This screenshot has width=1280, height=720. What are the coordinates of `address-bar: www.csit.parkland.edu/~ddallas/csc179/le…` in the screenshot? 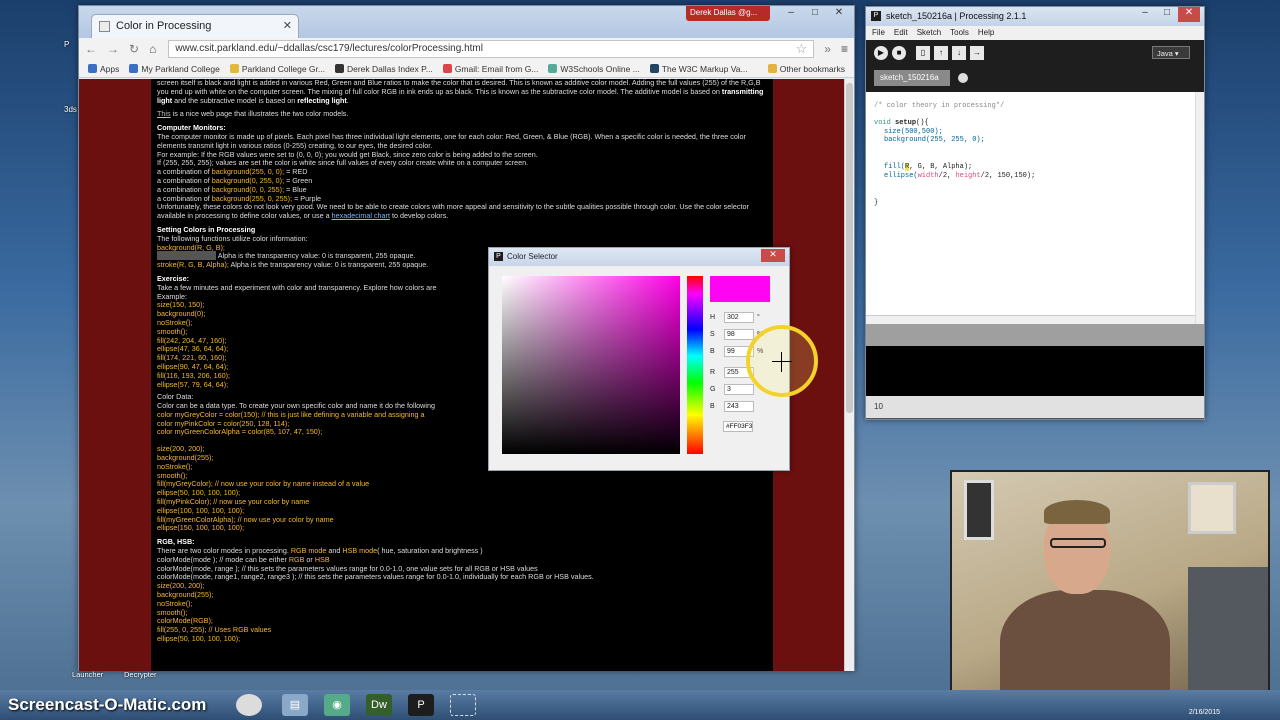 It's located at (491, 49).